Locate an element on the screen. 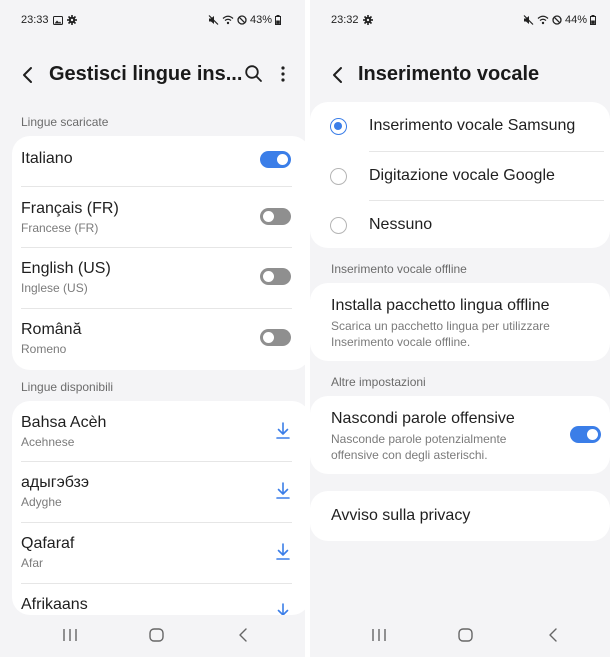 Image resolution: width=610 pixels, height=657 pixels. item-title: Nascondi parole offensive is located at coordinates (423, 418).